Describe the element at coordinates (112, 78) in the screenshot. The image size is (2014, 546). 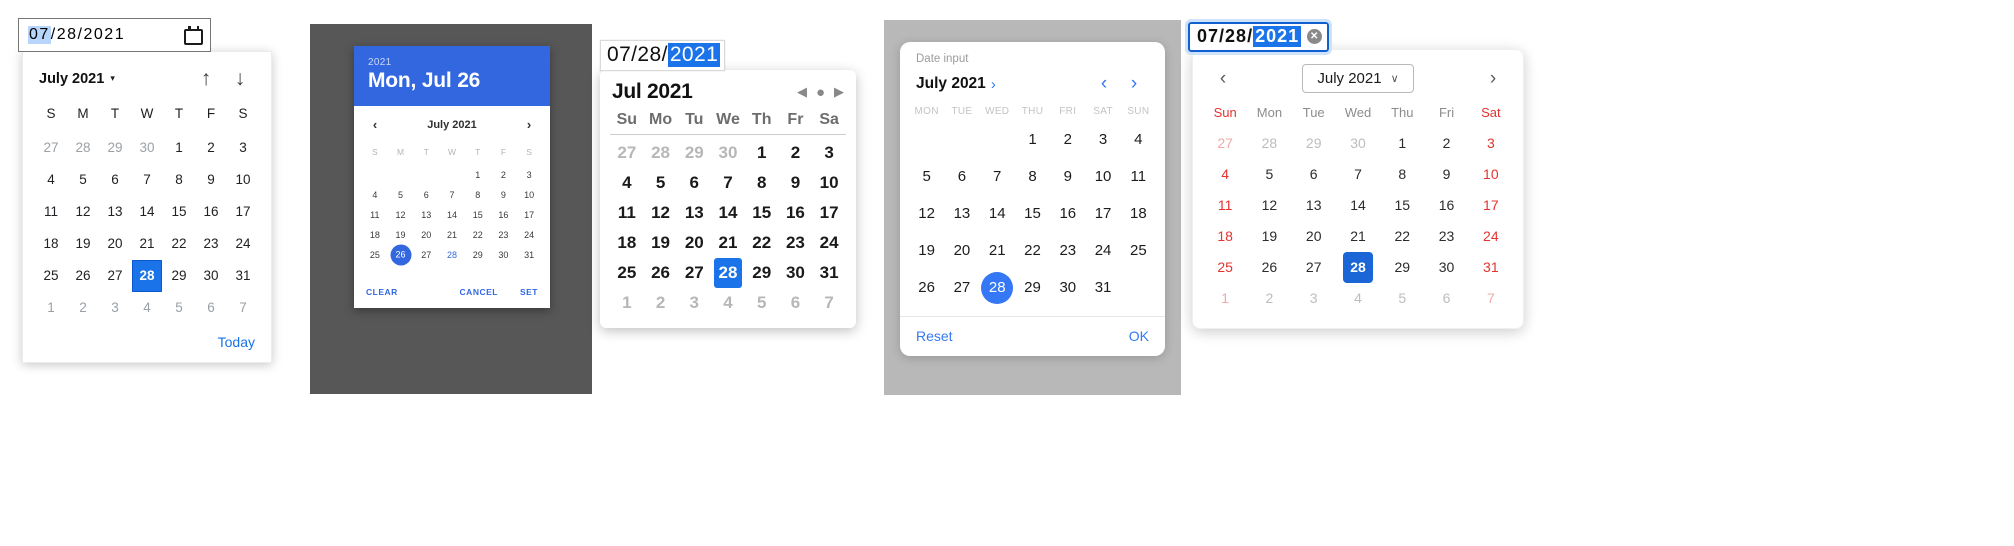
I see `chevron-down-icon: ▾` at that location.